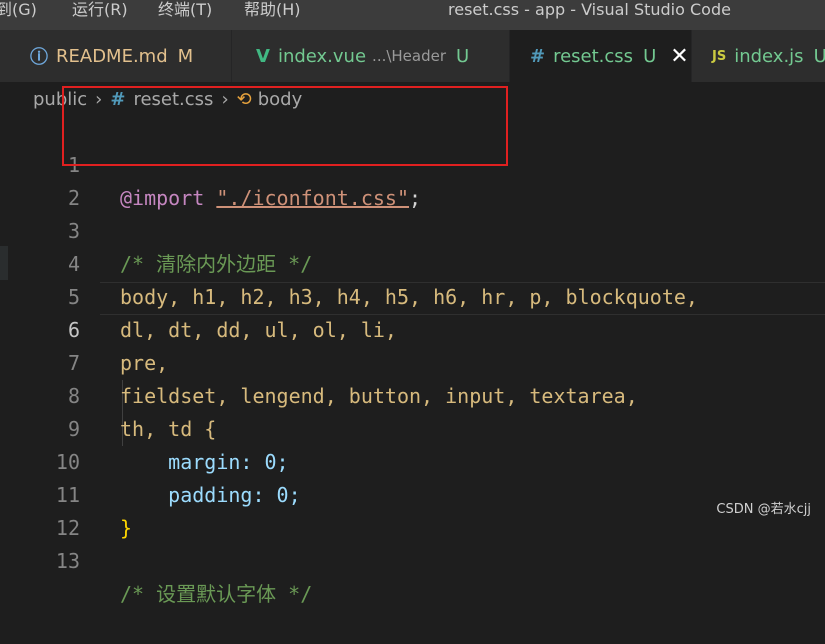  What do you see at coordinates (769, 56) in the screenshot?
I see `tab-label: index.js` at bounding box center [769, 56].